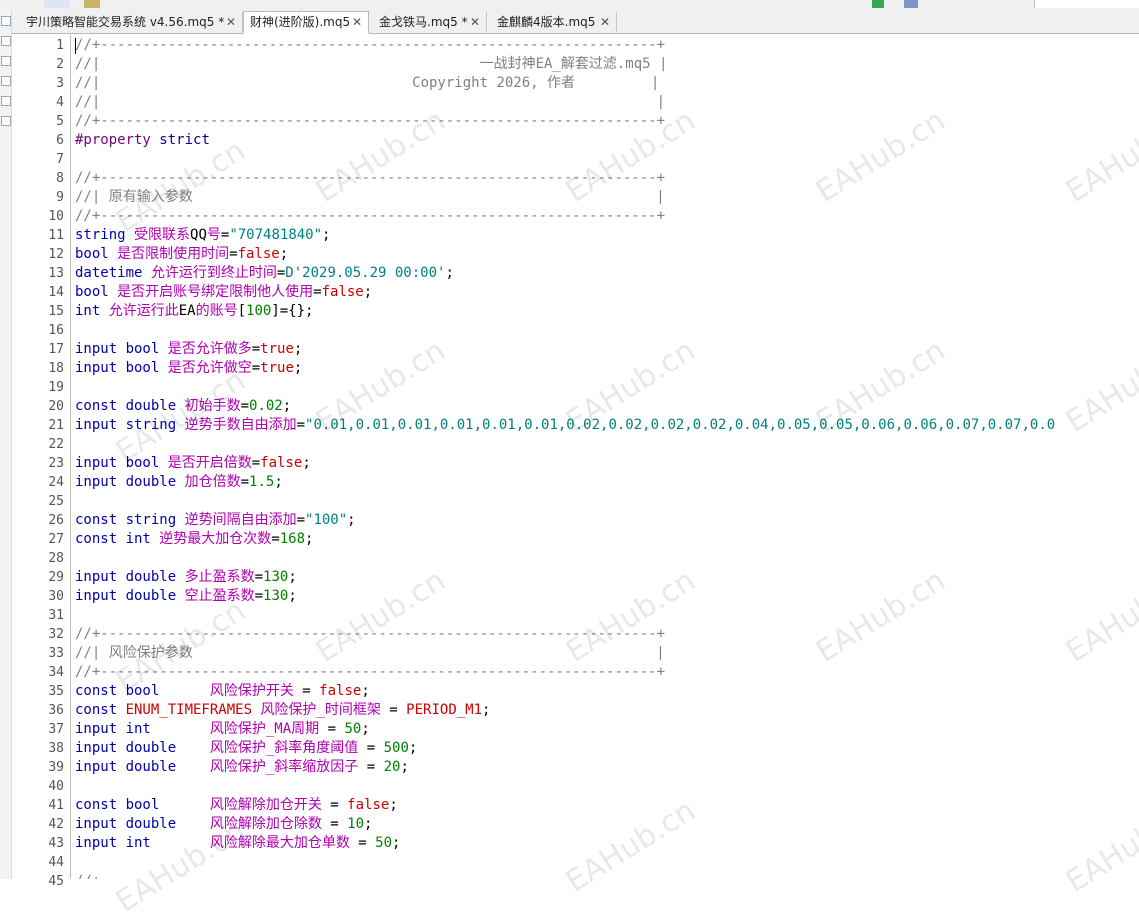  I want to click on code-line: input double 空止盈系数=130;, so click(186, 596).